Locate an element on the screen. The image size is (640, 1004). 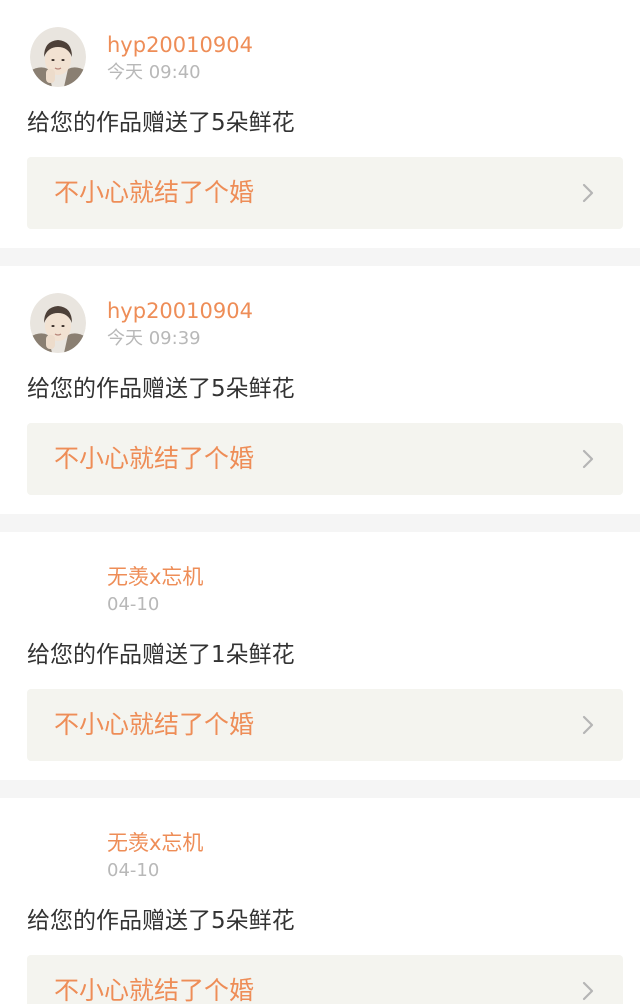
gift-message: 给您的作品赠送了1朵鲜花 is located at coordinates (161, 655).